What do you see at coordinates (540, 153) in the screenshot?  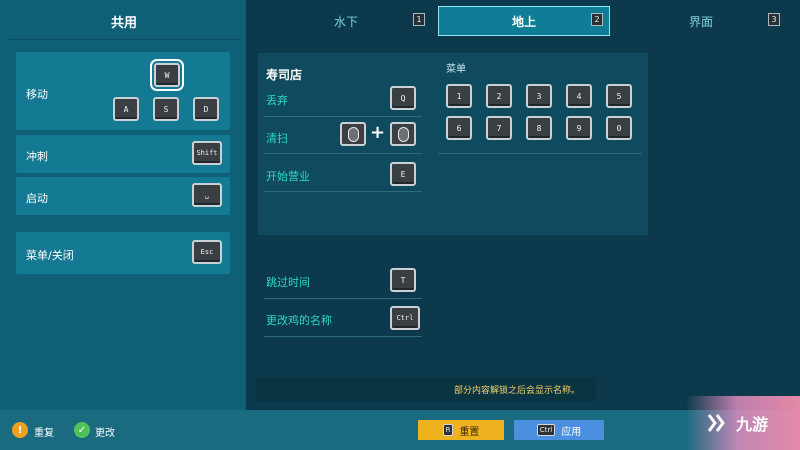 I see `divider-menu` at bounding box center [540, 153].